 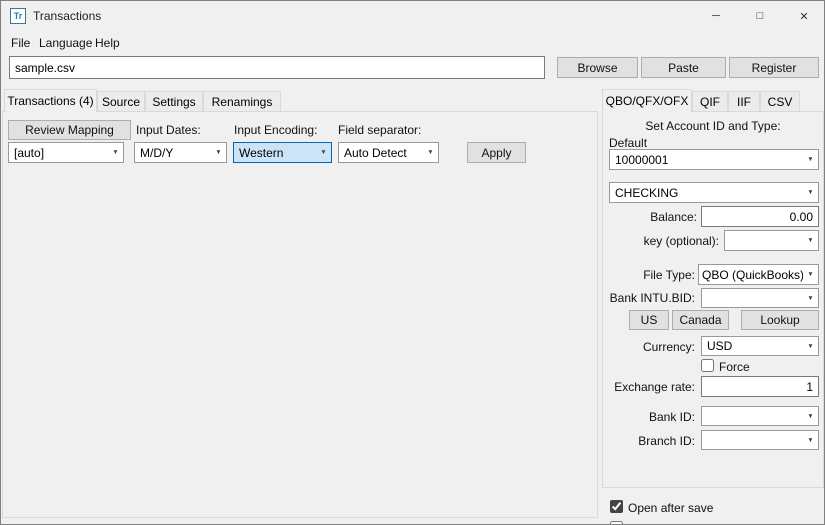 What do you see at coordinates (496, 152) in the screenshot?
I see `apply-button: Apply` at bounding box center [496, 152].